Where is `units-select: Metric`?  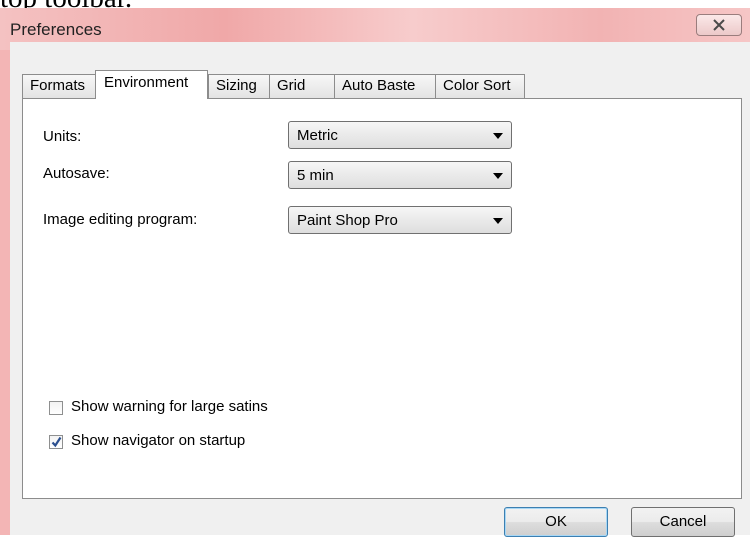
units-select: Metric is located at coordinates (400, 135).